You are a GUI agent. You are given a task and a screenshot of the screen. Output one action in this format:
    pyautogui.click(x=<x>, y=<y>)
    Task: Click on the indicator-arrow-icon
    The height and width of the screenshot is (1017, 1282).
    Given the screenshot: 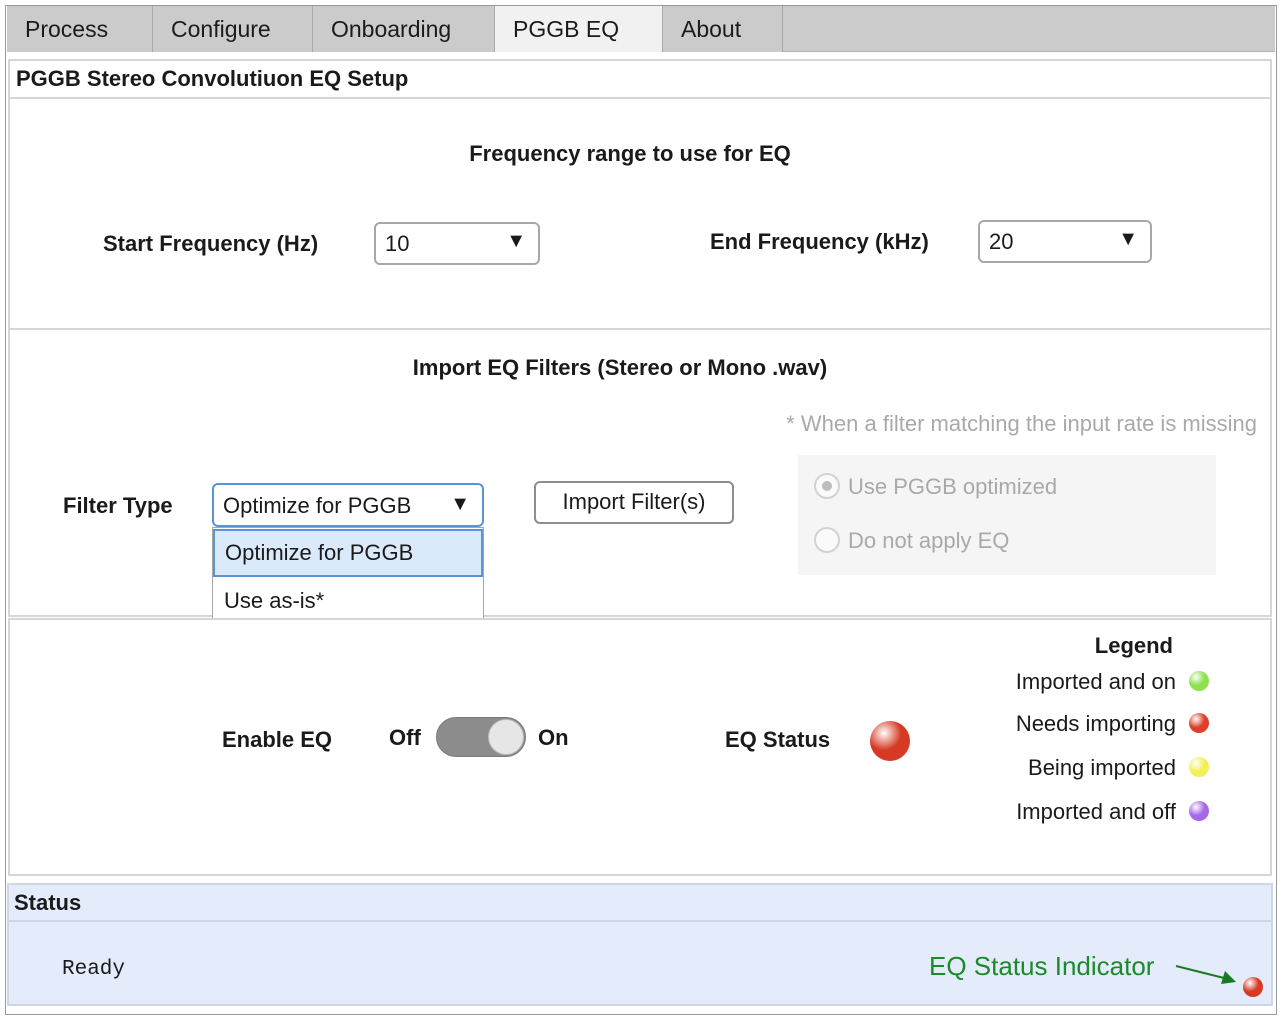 What is the action you would take?
    pyautogui.click(x=1205, y=974)
    